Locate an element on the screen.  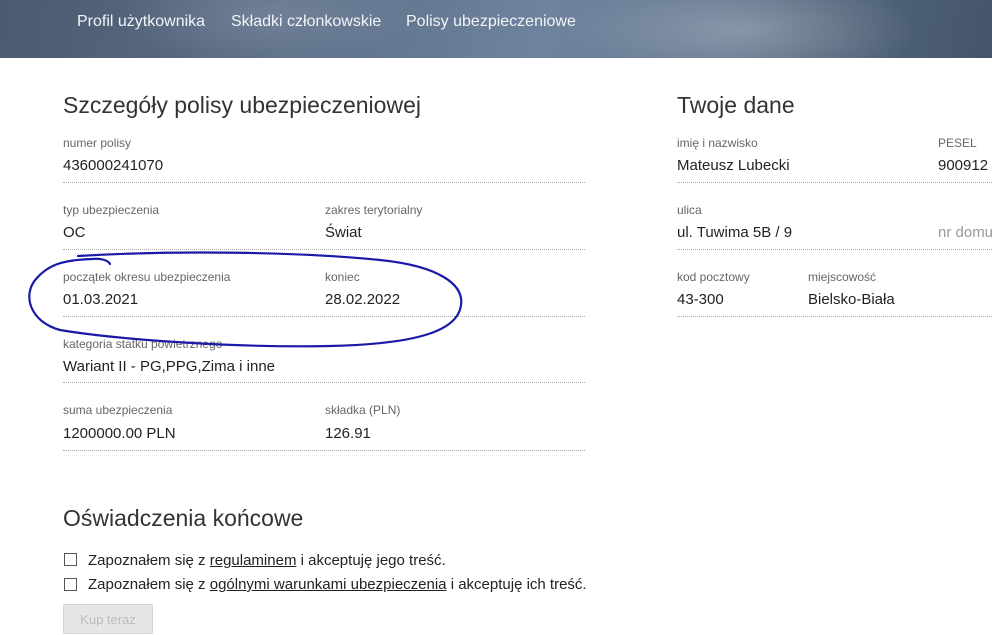
policy-number-value: 436000241070 is located at coordinates (113, 165).